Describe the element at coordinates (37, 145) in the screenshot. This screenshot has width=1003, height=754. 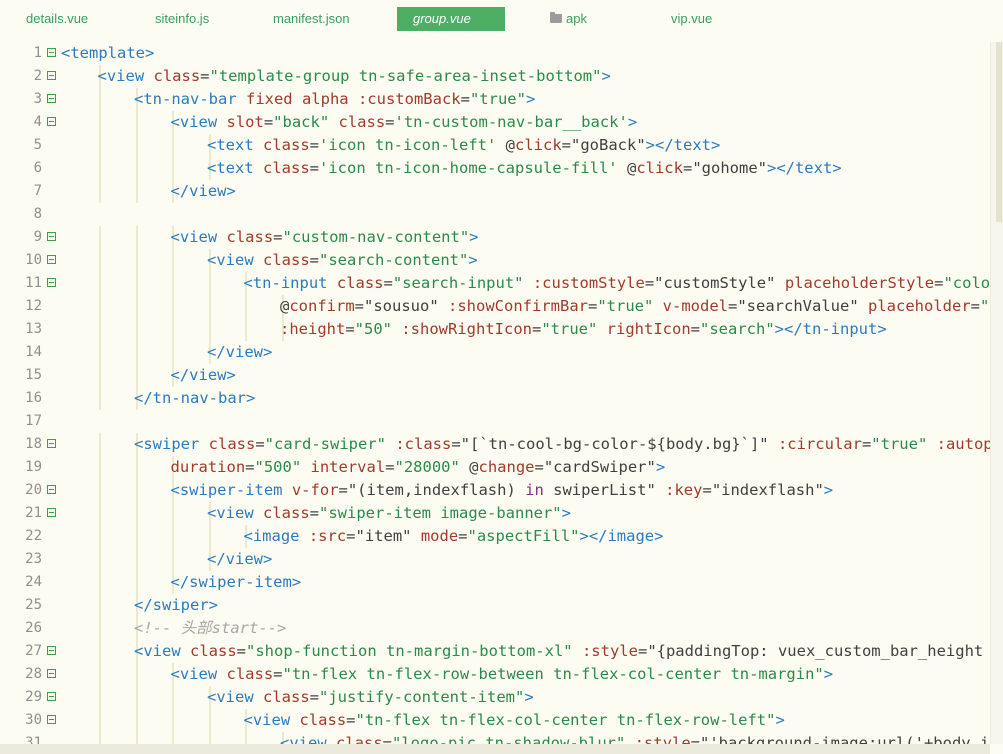
I see `line-number: 5` at that location.